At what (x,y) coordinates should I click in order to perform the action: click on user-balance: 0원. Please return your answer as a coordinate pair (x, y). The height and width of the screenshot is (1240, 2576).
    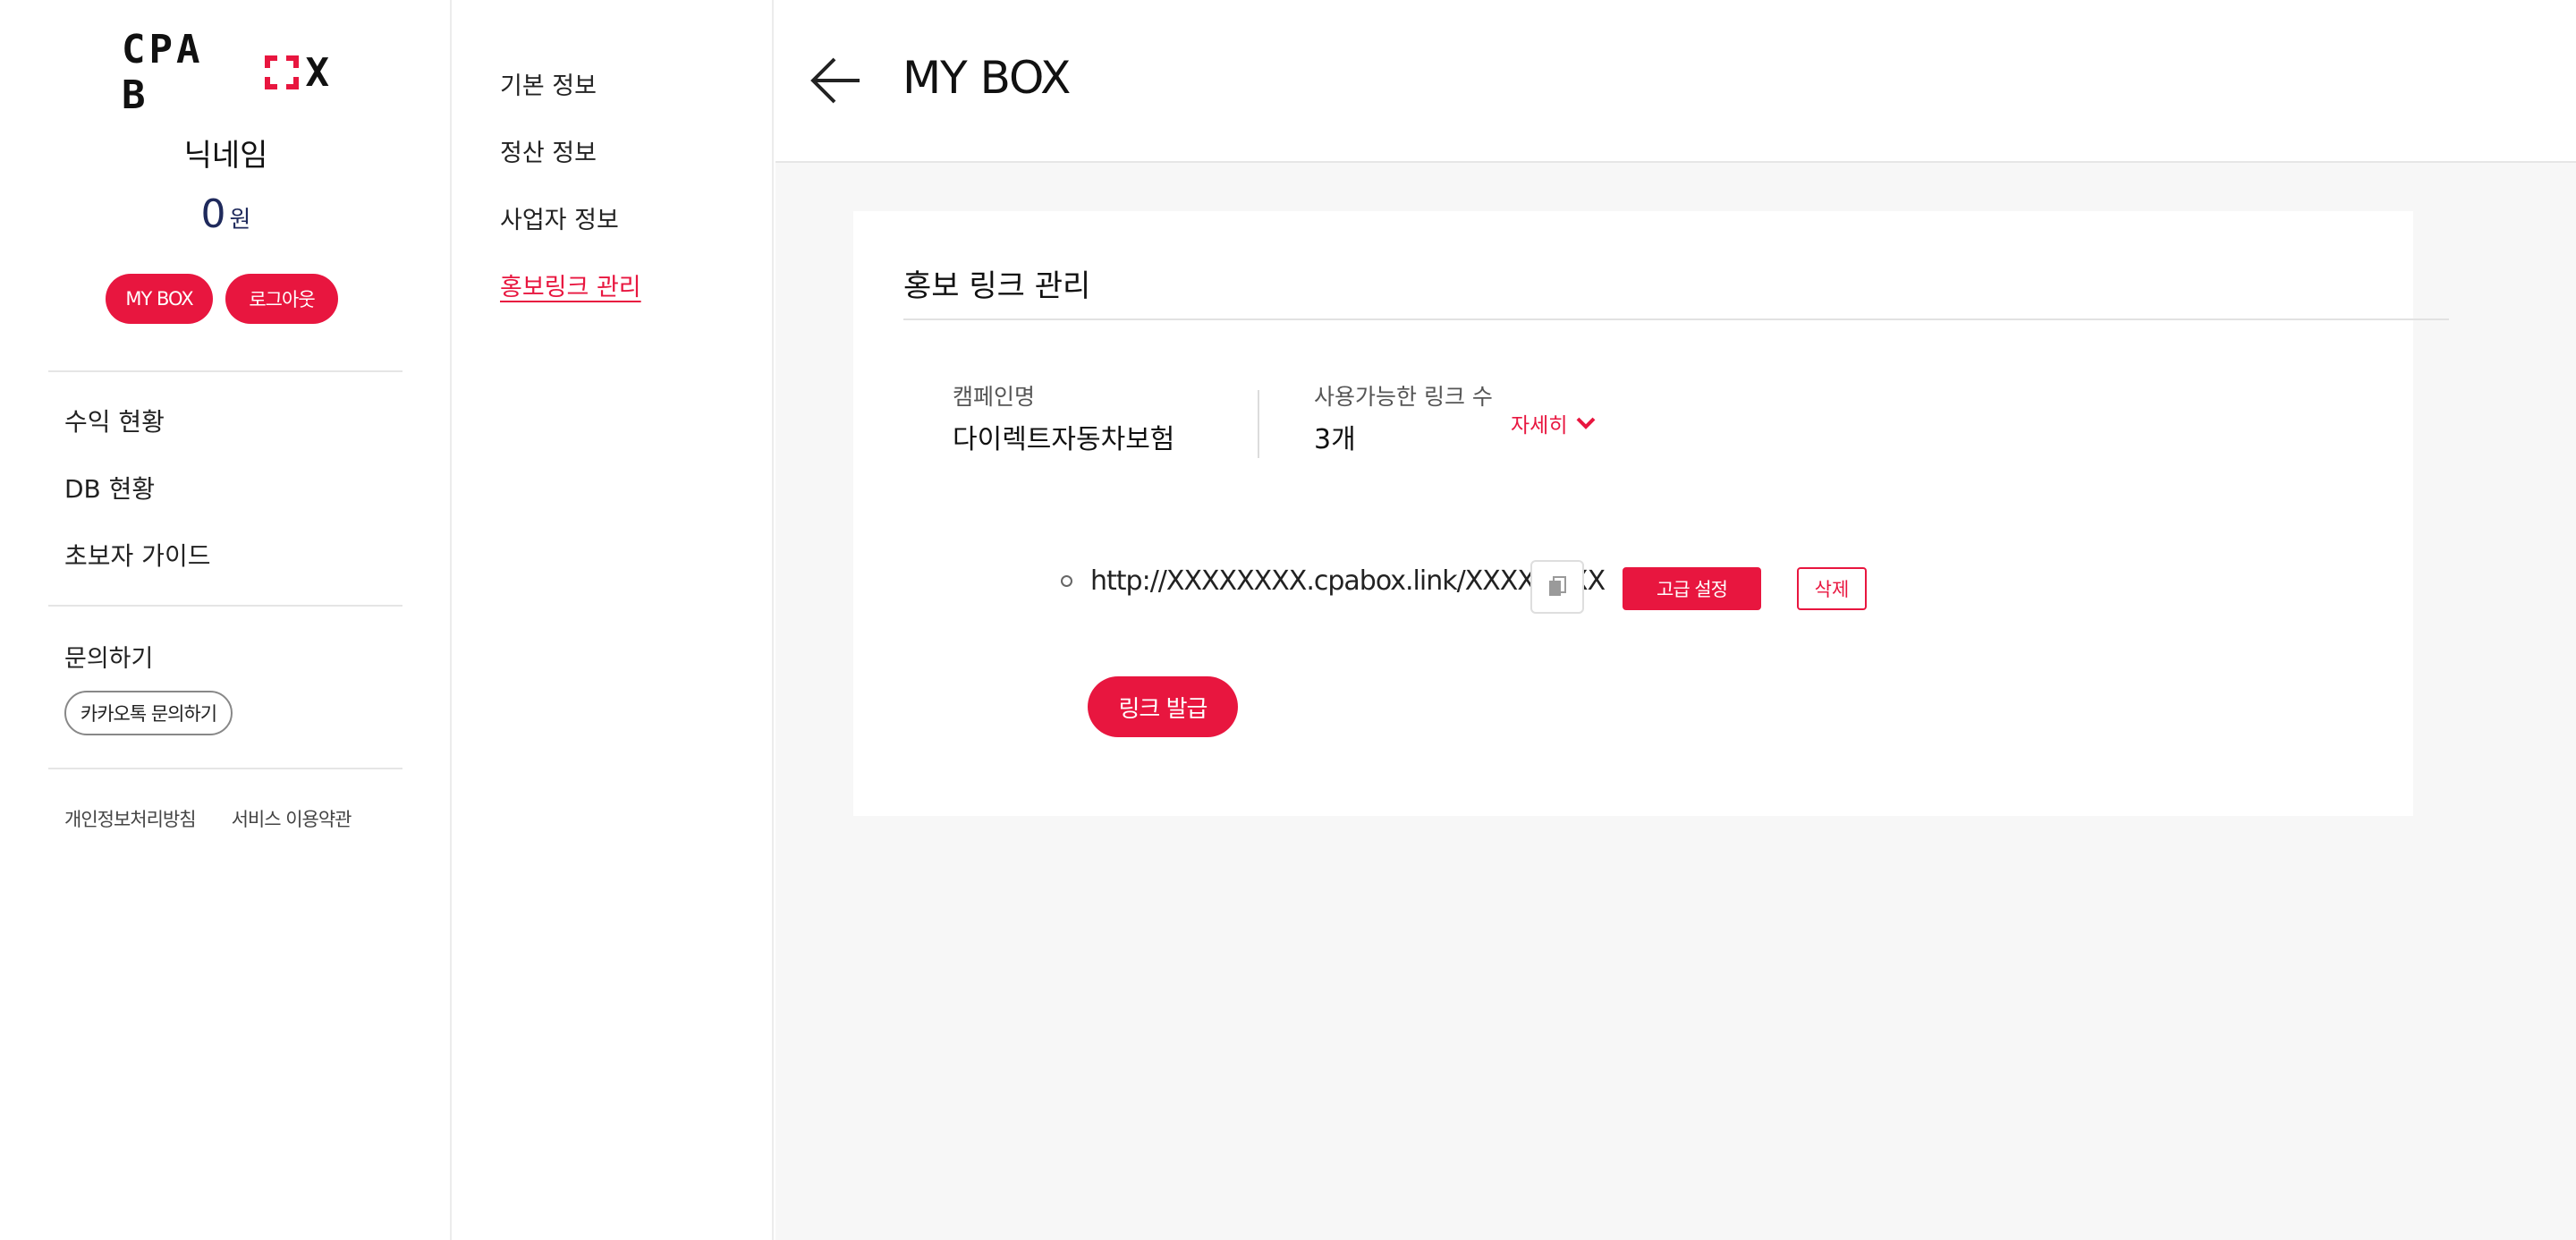
    Looking at the image, I should click on (226, 214).